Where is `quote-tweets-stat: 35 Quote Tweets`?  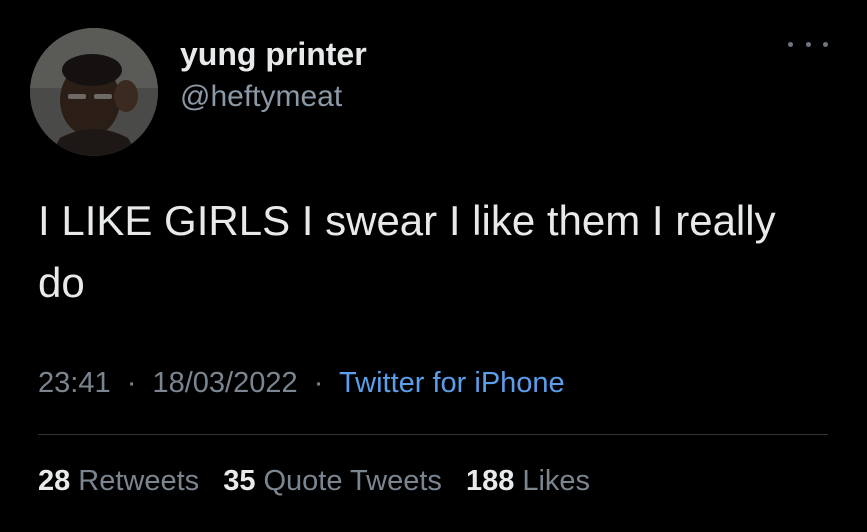
quote-tweets-stat: 35 Quote Tweets is located at coordinates (332, 481).